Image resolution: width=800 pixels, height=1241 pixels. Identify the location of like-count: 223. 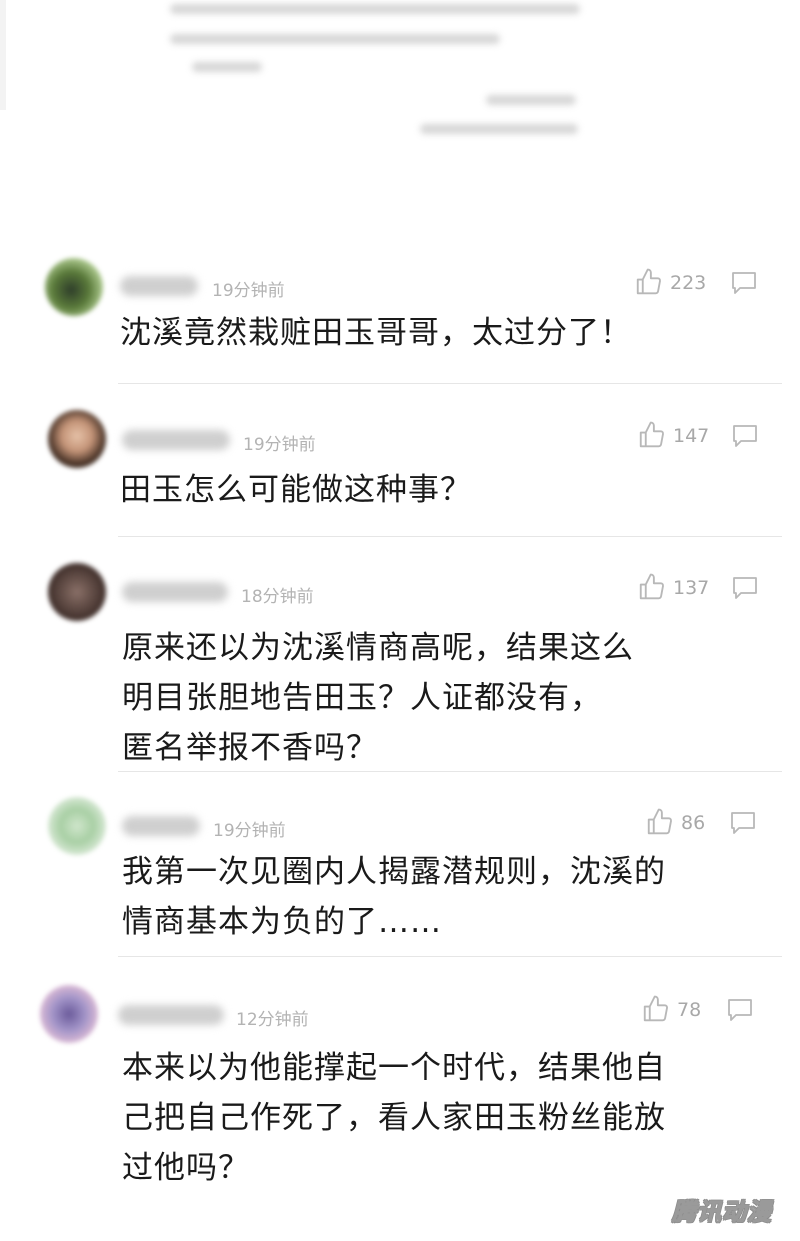
(688, 283).